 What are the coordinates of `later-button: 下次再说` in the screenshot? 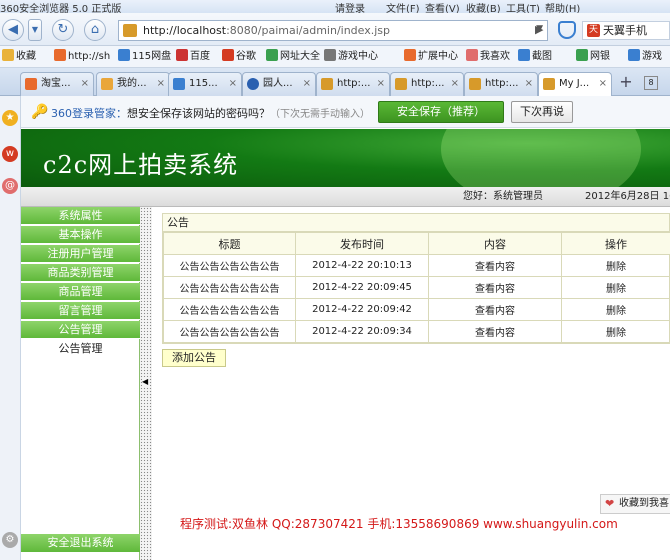 It's located at (542, 112).